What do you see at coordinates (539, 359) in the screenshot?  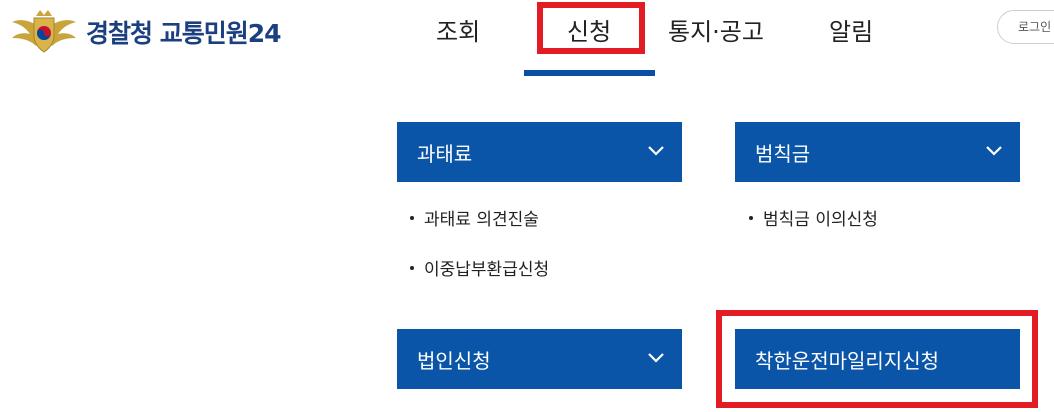 I see `category-corporate-button: 법인신청` at bounding box center [539, 359].